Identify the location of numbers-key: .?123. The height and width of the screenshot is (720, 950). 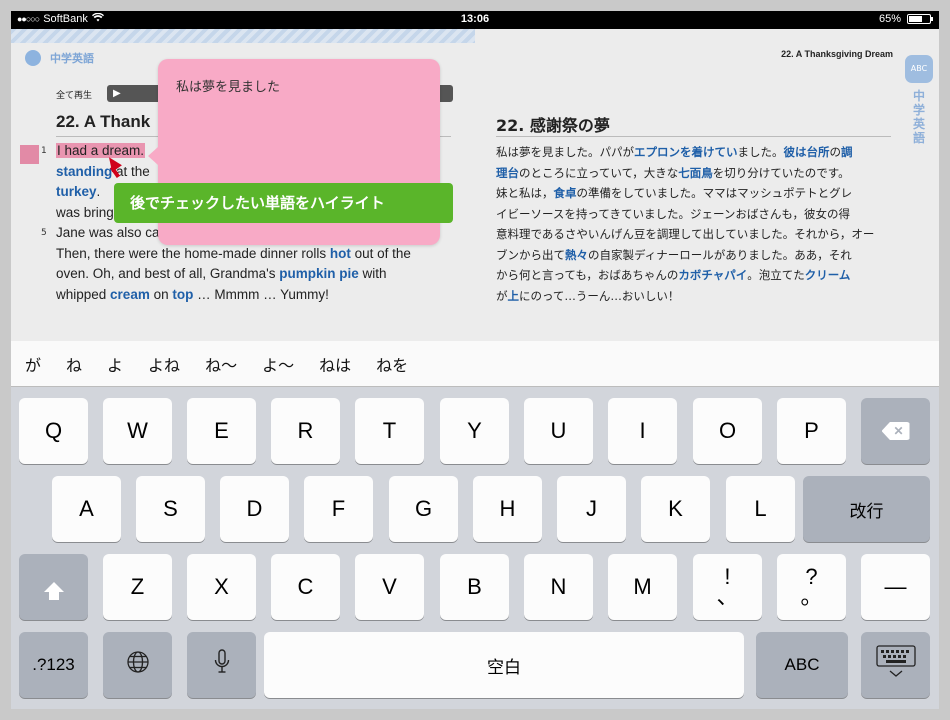
(53, 665).